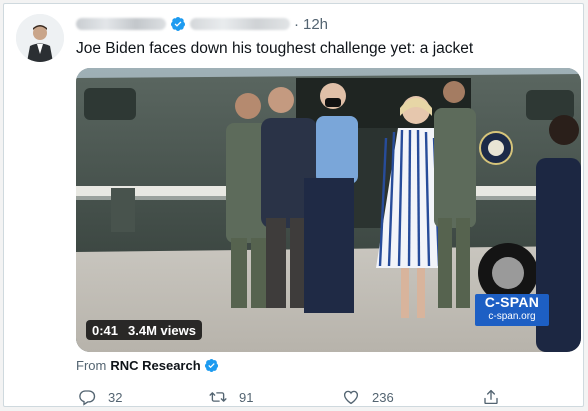 This screenshot has height=411, width=588. What do you see at coordinates (512, 316) in the screenshot?
I see `cspan-url: c-span.org` at bounding box center [512, 316].